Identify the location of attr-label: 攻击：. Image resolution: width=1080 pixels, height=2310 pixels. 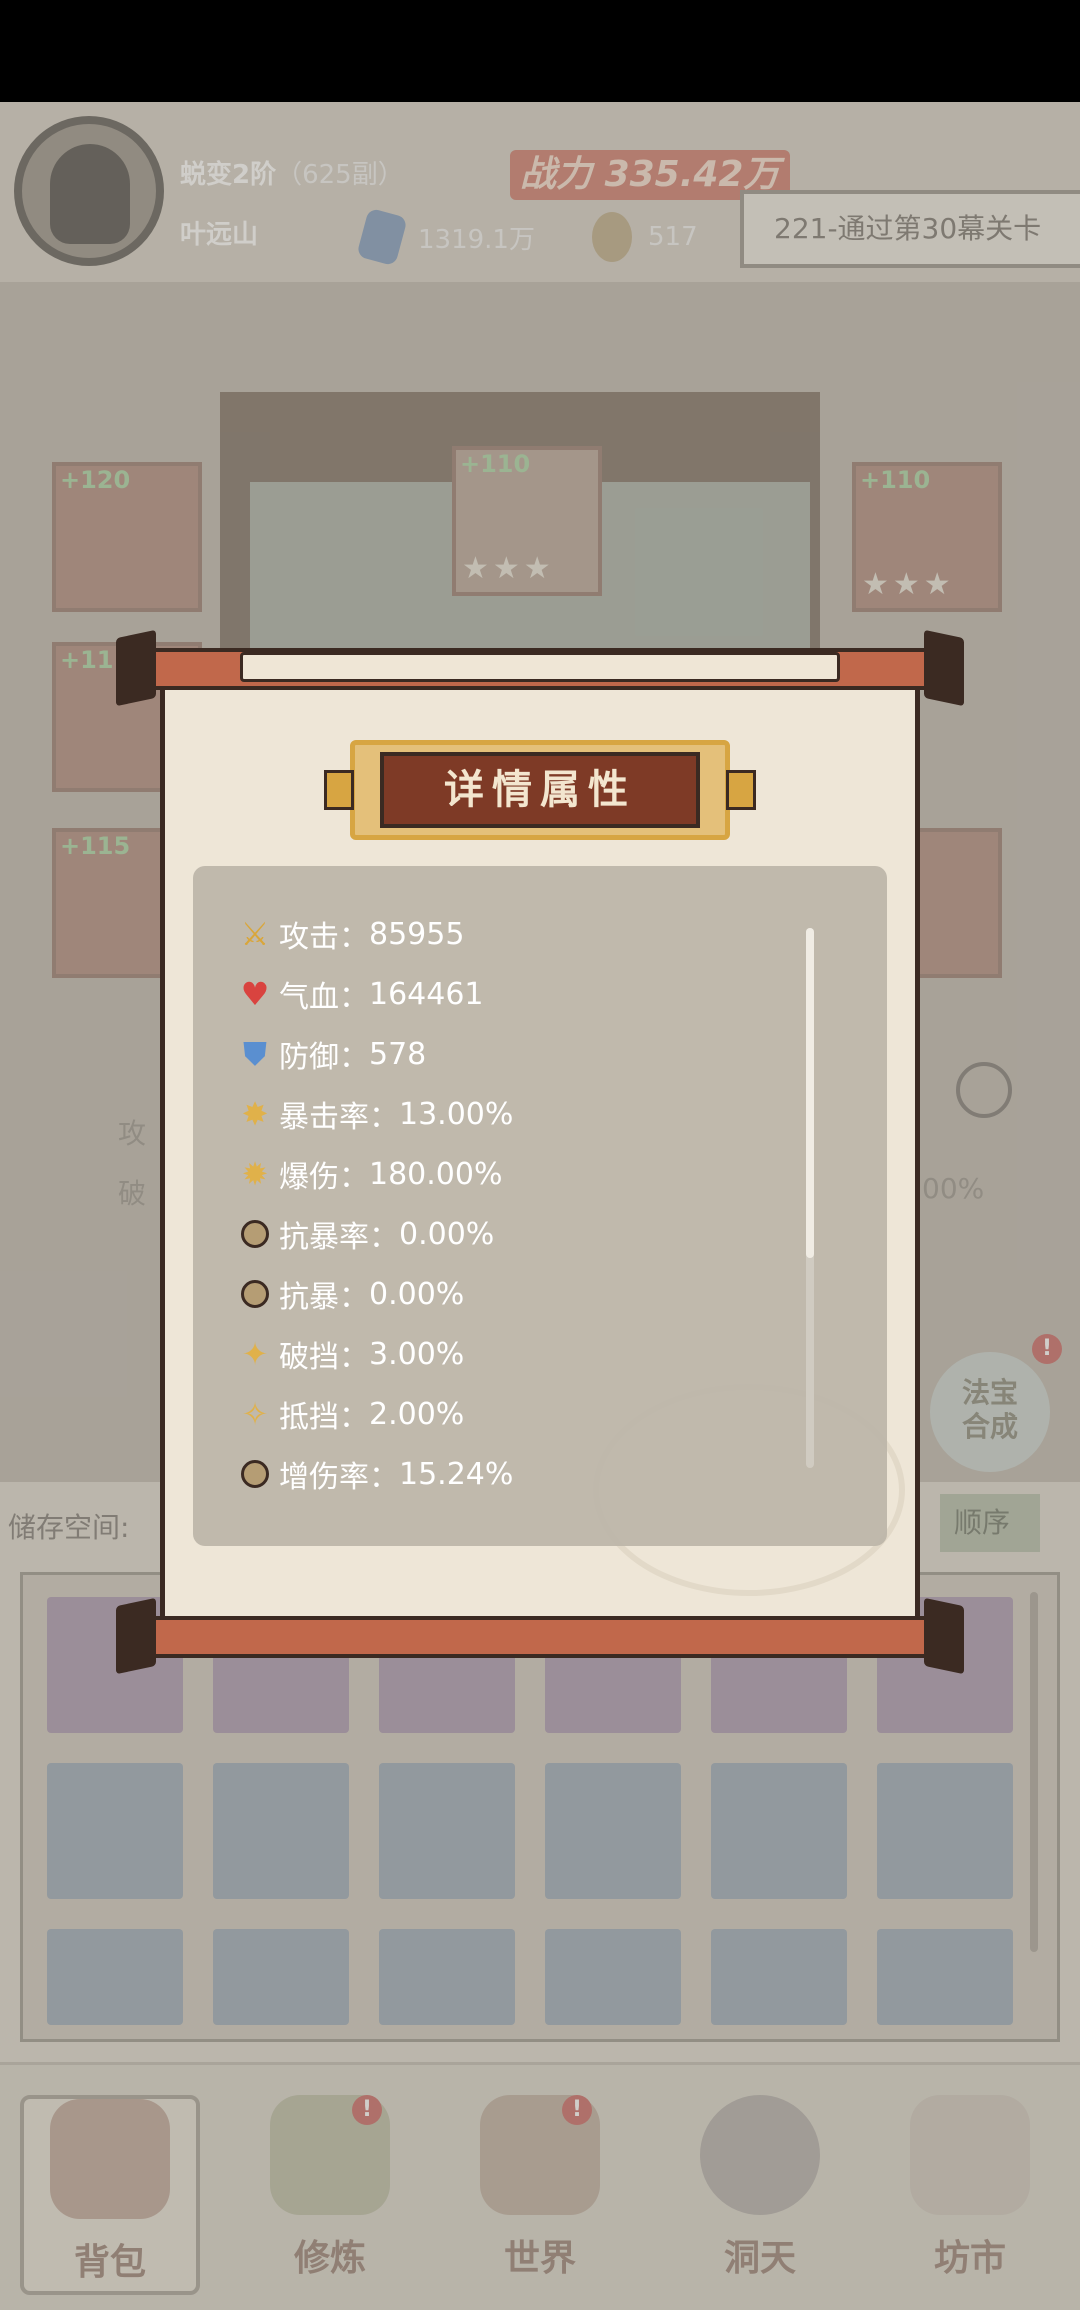
(324, 937).